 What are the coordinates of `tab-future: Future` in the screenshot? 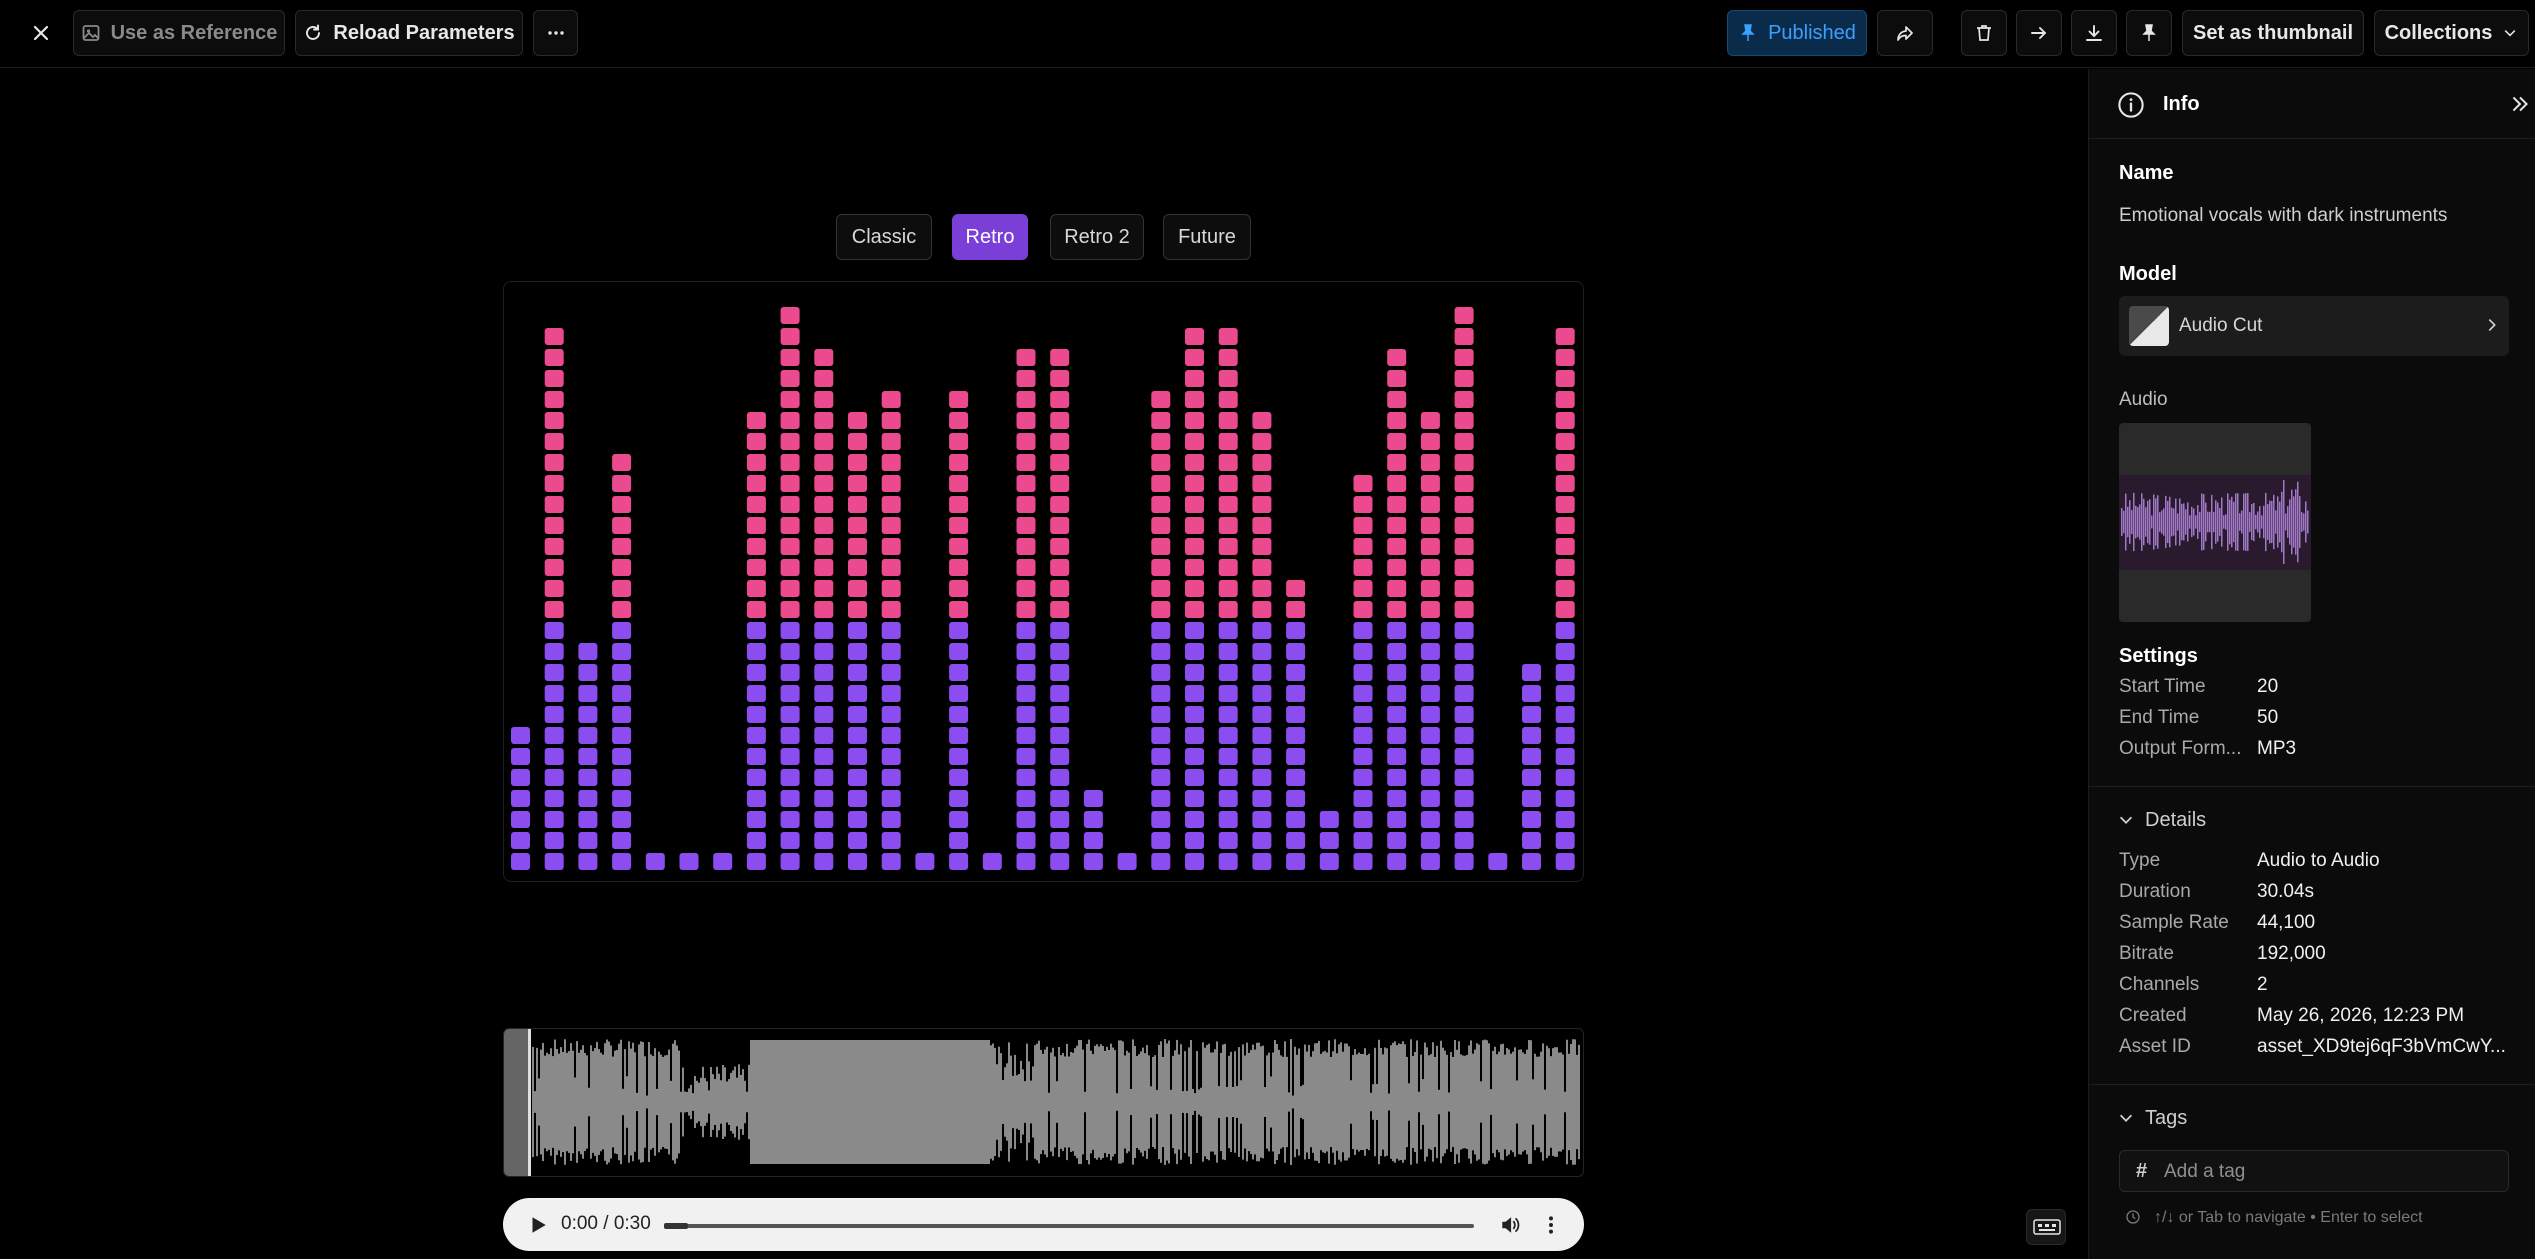 It's located at (1207, 237).